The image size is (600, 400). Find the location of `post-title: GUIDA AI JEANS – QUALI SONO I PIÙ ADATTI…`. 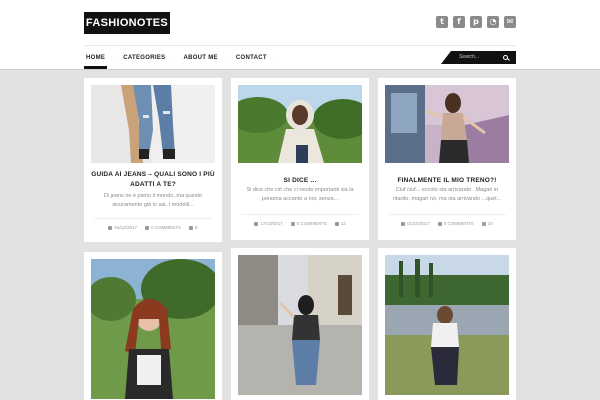

post-title: GUIDA AI JEANS – QUALI SONO I PIÙ ADATTI… is located at coordinates (153, 180).